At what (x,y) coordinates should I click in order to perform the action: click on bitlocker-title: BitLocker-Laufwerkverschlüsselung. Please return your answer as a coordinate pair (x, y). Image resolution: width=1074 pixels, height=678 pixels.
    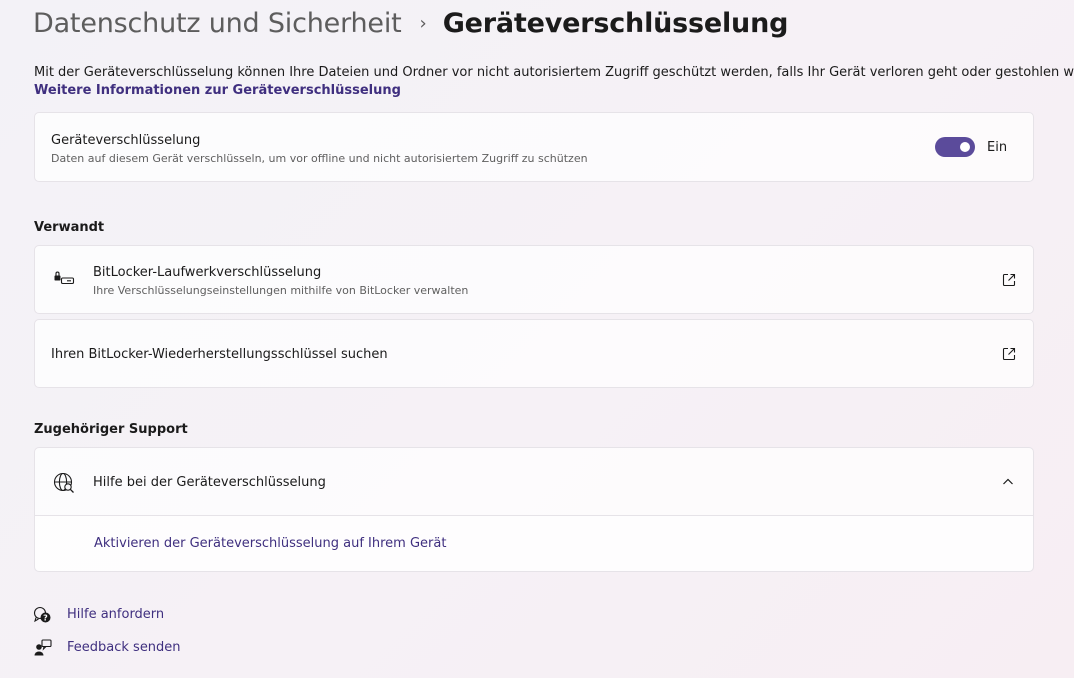
    Looking at the image, I should click on (207, 272).